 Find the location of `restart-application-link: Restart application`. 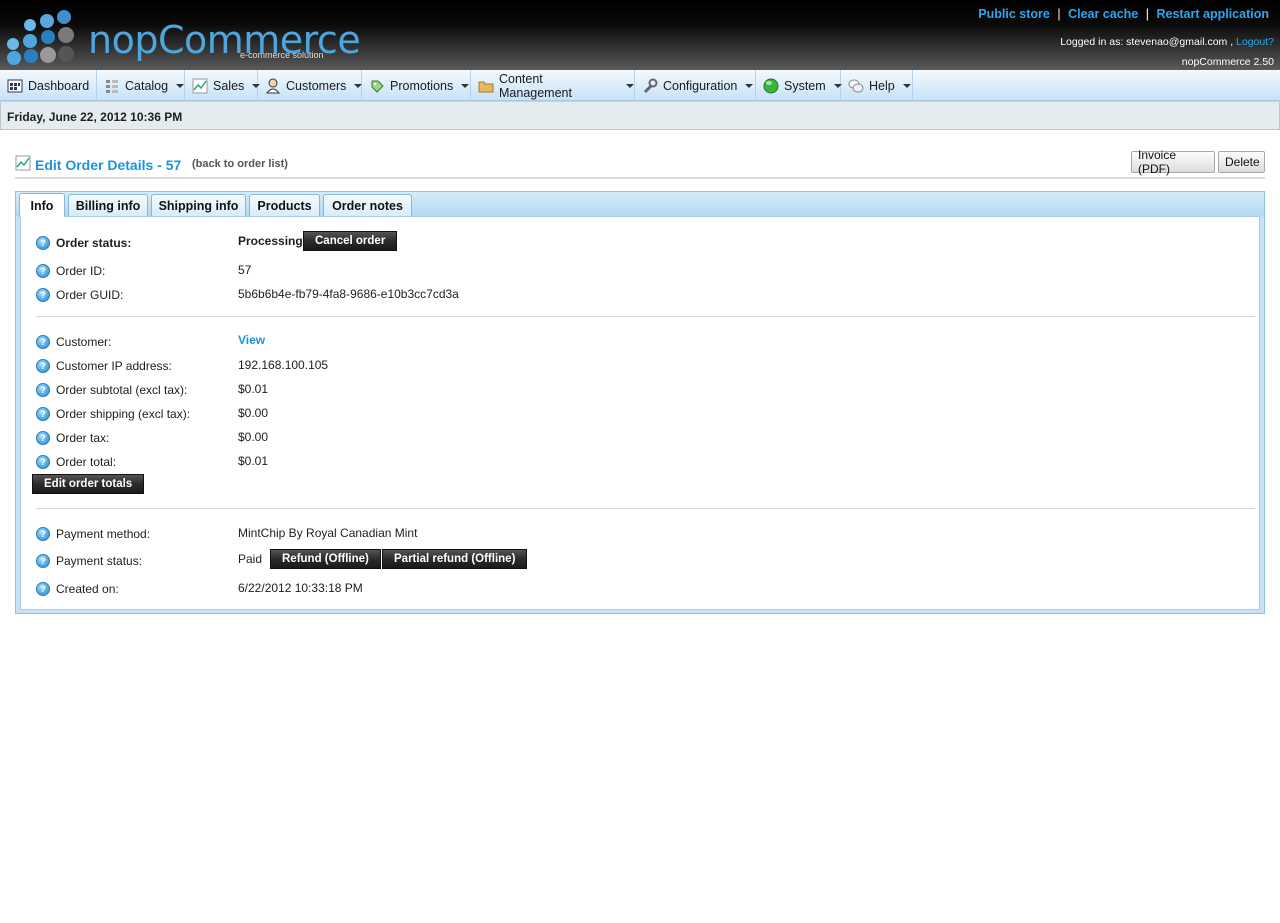

restart-application-link: Restart application is located at coordinates (1212, 14).